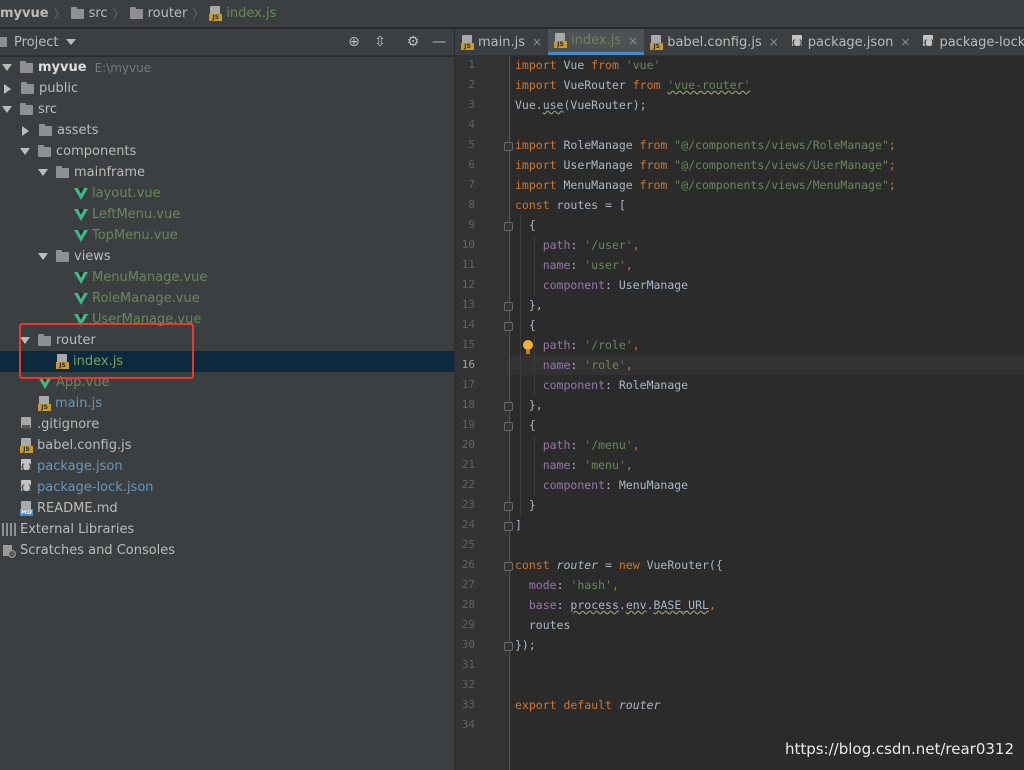 The width and height of the screenshot is (1024, 770). Describe the element at coordinates (543, 625) in the screenshot. I see `code-line-29: routes` at that location.